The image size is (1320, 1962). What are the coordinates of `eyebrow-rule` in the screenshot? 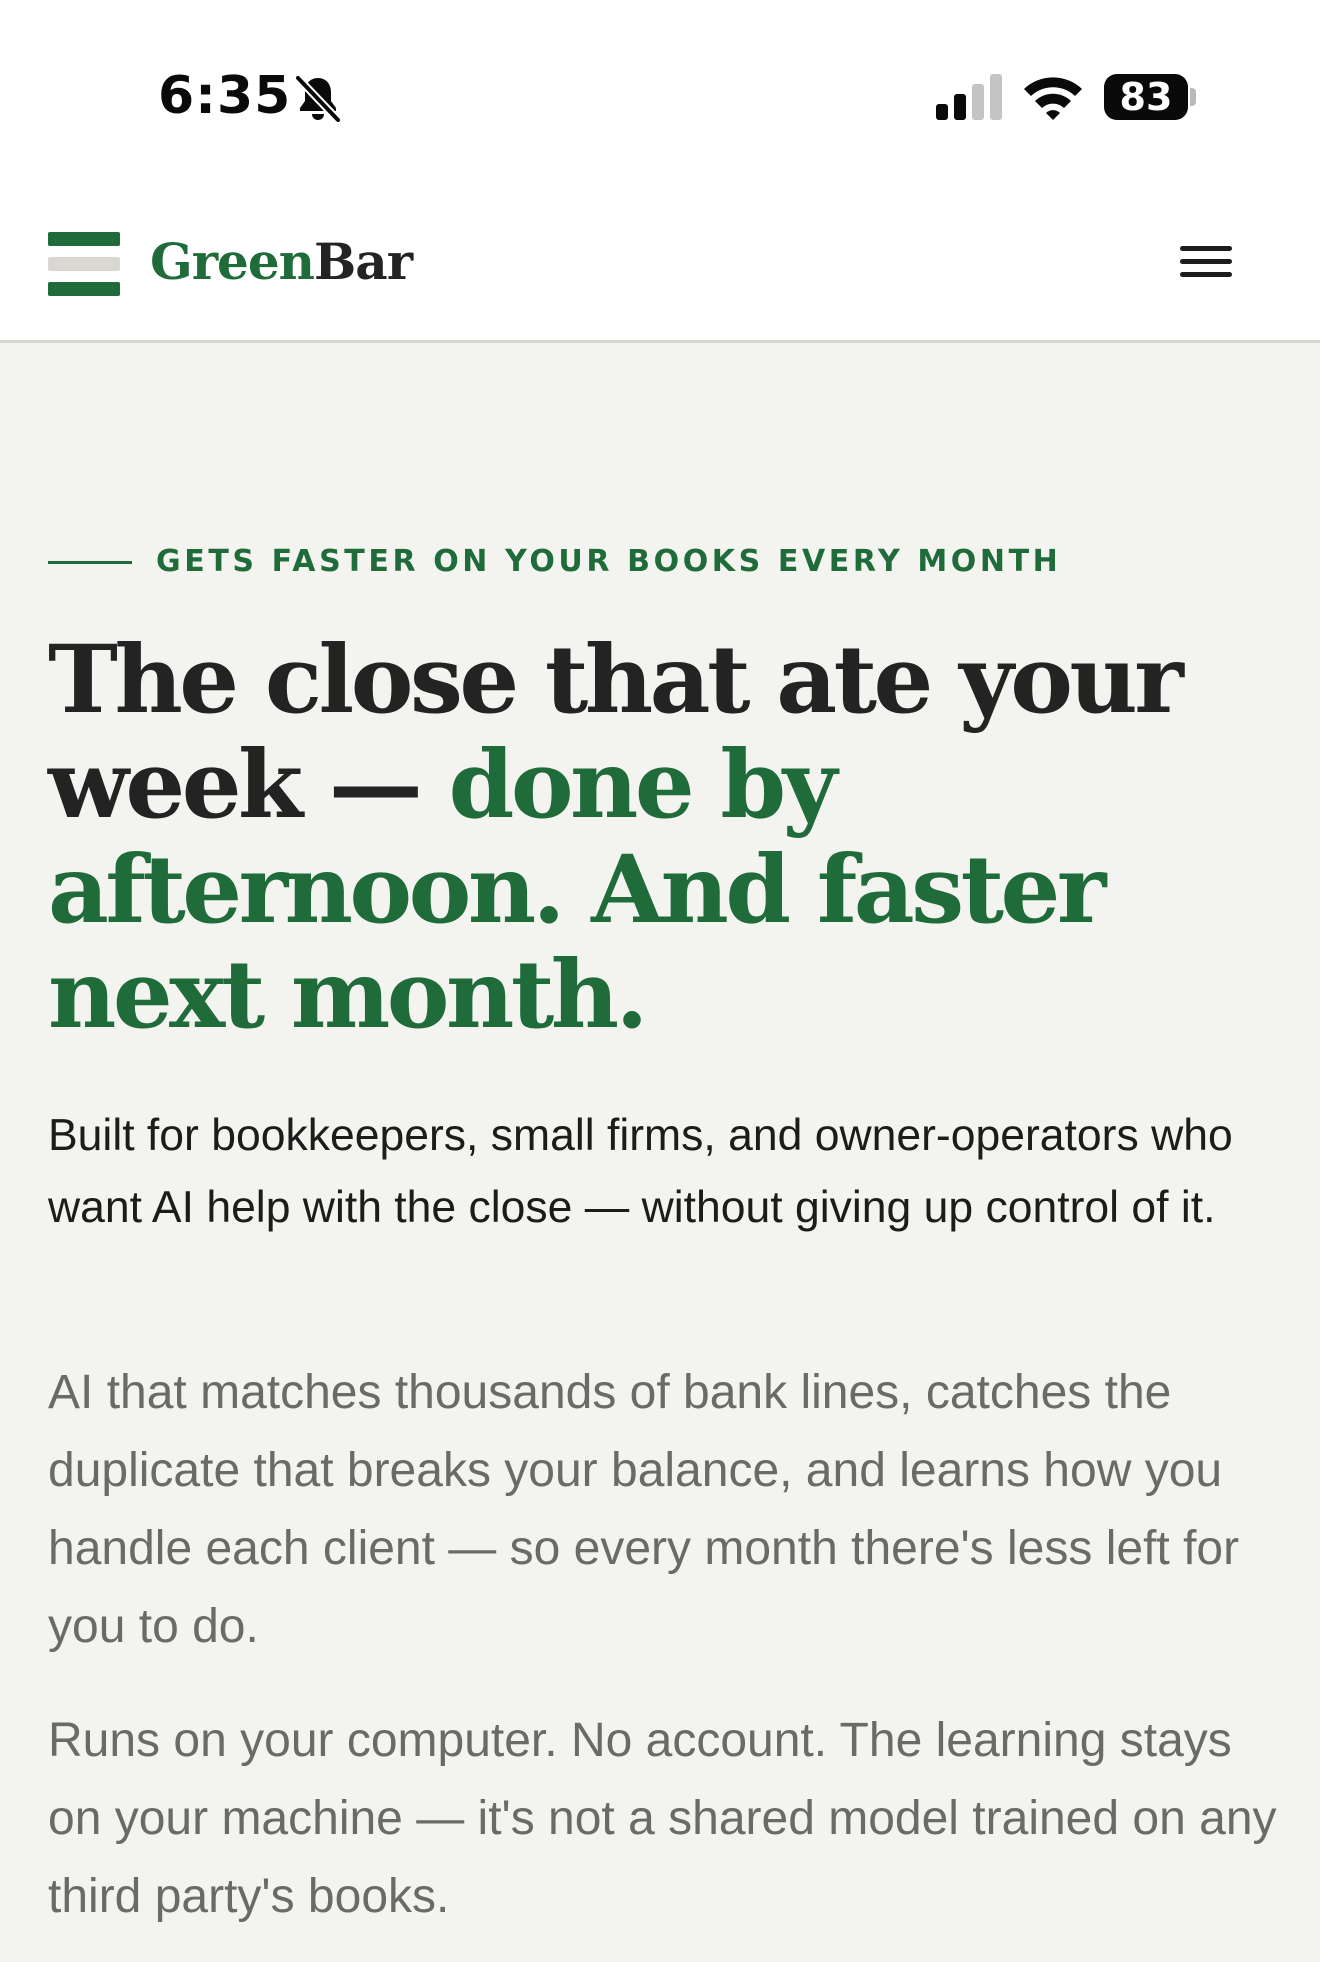 It's located at (90, 562).